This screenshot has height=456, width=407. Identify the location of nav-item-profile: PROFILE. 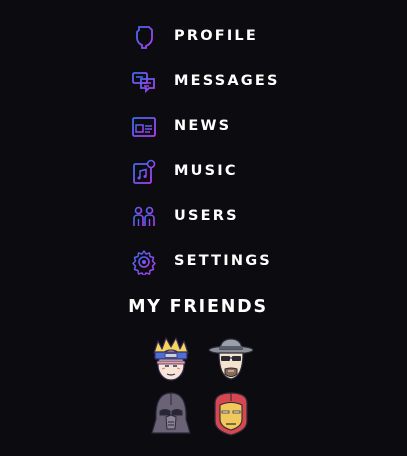
(231, 36).